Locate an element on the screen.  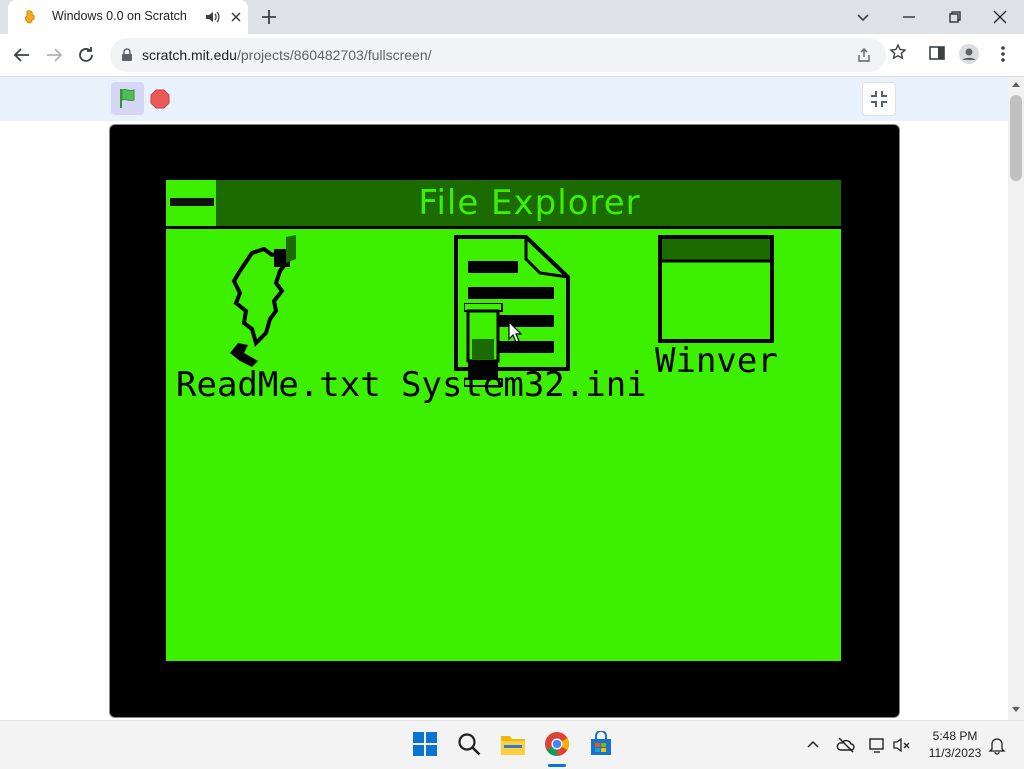
file-label-readme: ReadMe.txt is located at coordinates (278, 385).